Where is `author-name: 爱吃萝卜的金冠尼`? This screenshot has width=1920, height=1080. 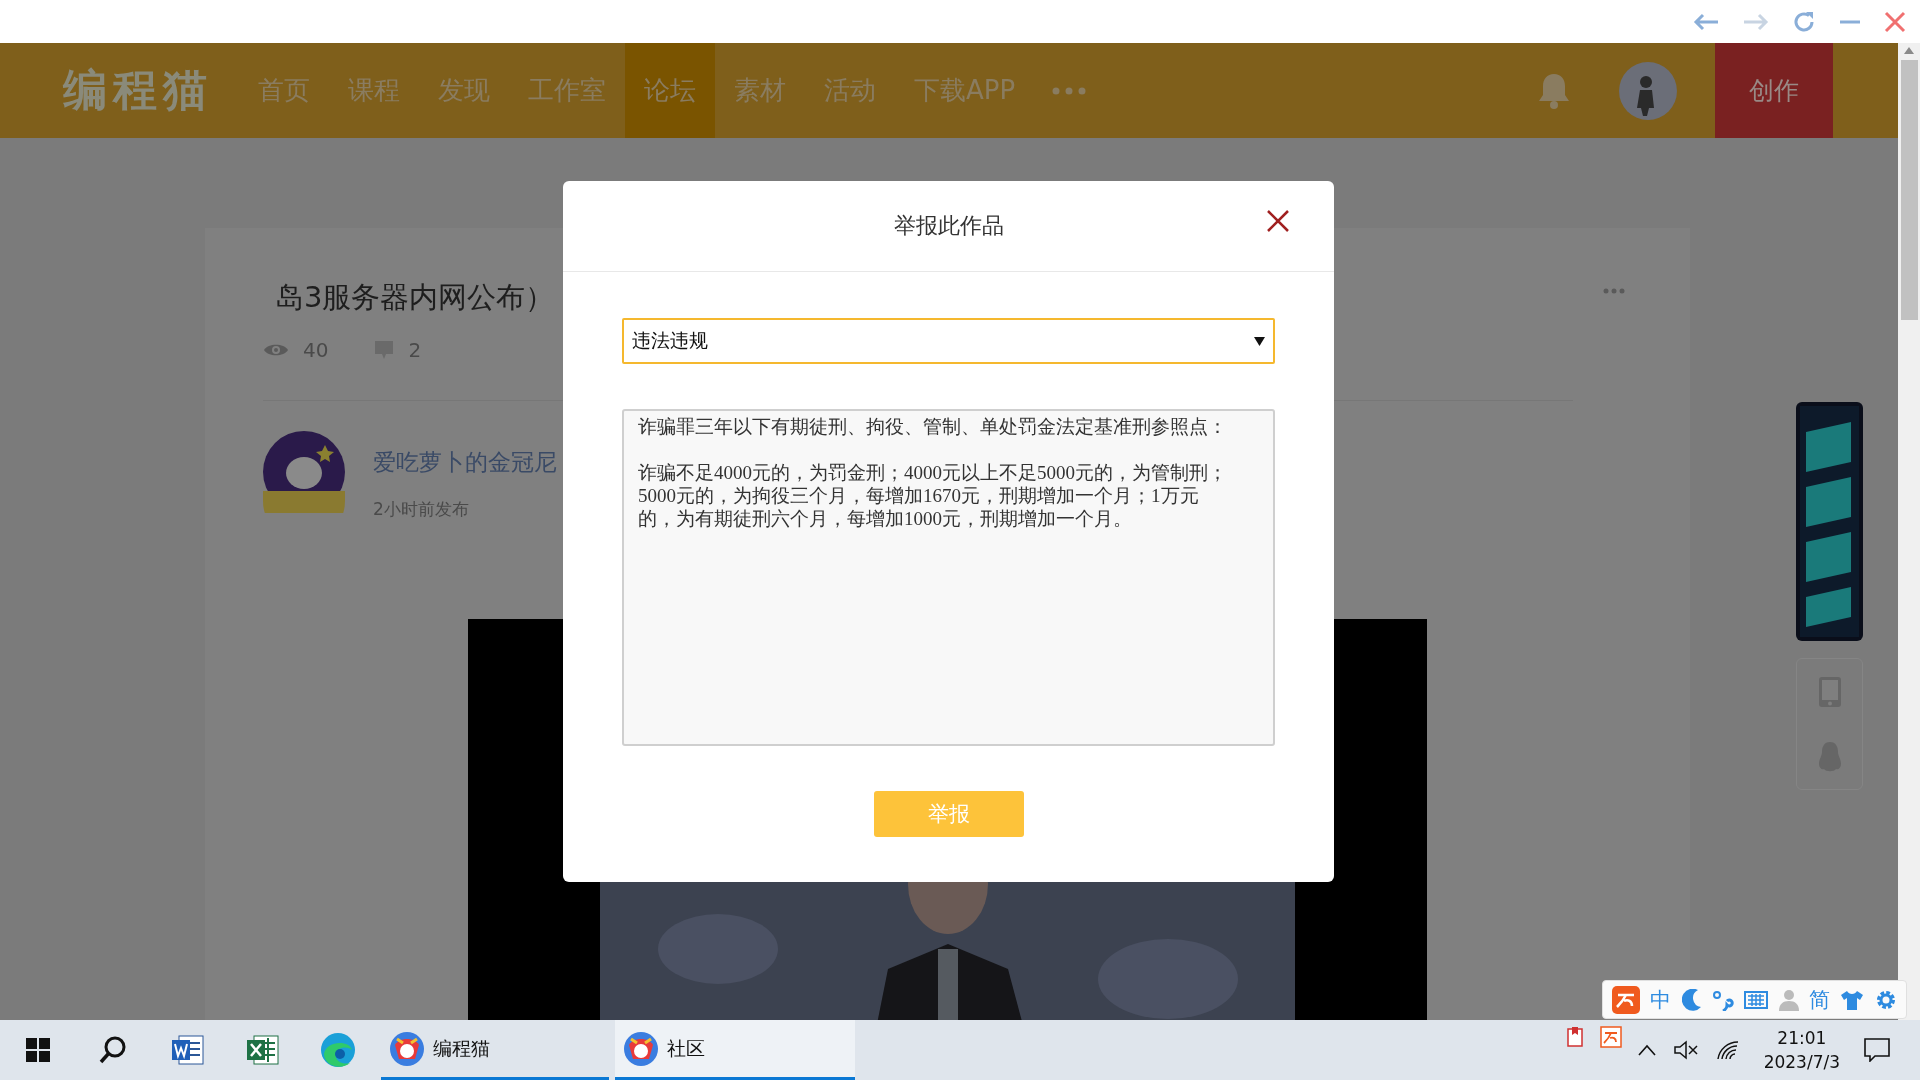 author-name: 爱吃萝卜的金冠尼 is located at coordinates (465, 462).